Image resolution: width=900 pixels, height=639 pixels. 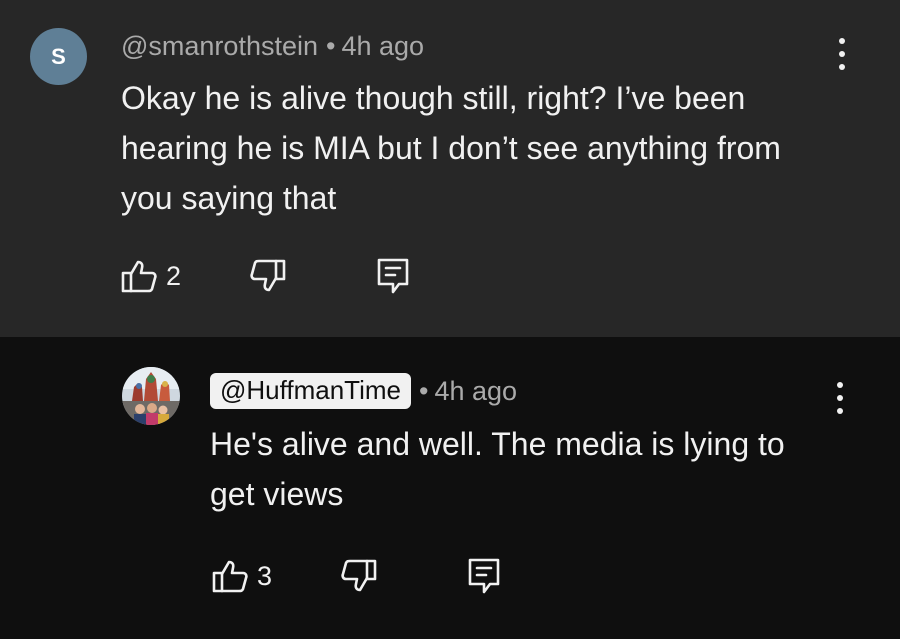 I want to click on comment-meta: @HuffmanTime • 4h ago, so click(x=363, y=391).